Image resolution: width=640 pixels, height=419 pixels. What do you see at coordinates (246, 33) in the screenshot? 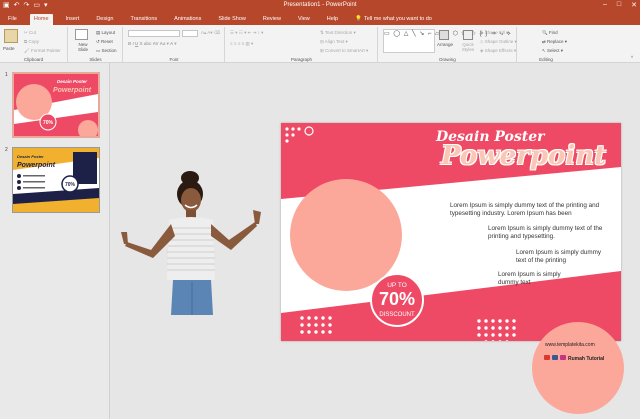
I see `list-icons: ☰ ▾ ☷ ▾ ⇤ ⇥ ↕ ▾` at bounding box center [246, 33].